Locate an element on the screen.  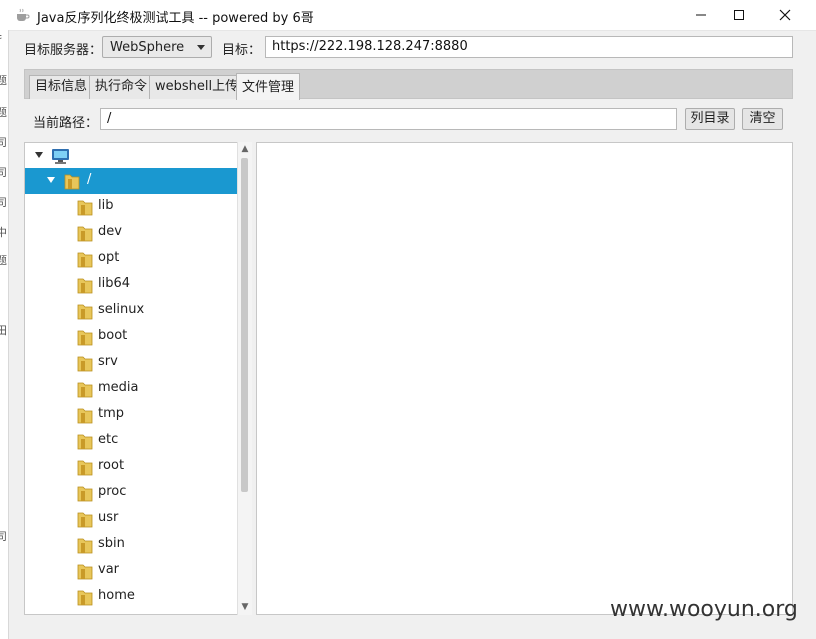
current-path-input: / is located at coordinates (388, 119).